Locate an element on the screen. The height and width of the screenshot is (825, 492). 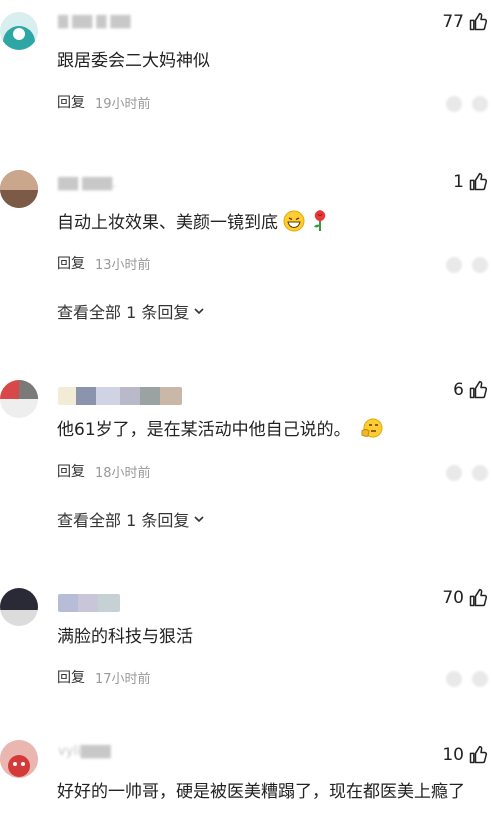
thinking-emoji-icon is located at coordinates (372, 428).